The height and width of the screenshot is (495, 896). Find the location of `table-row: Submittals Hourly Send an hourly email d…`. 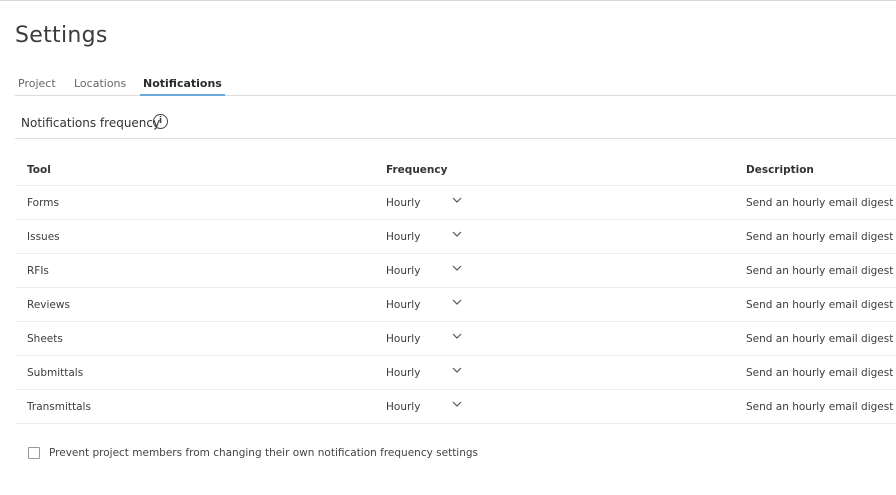

table-row: Submittals Hourly Send an hourly email d… is located at coordinates (455, 373).